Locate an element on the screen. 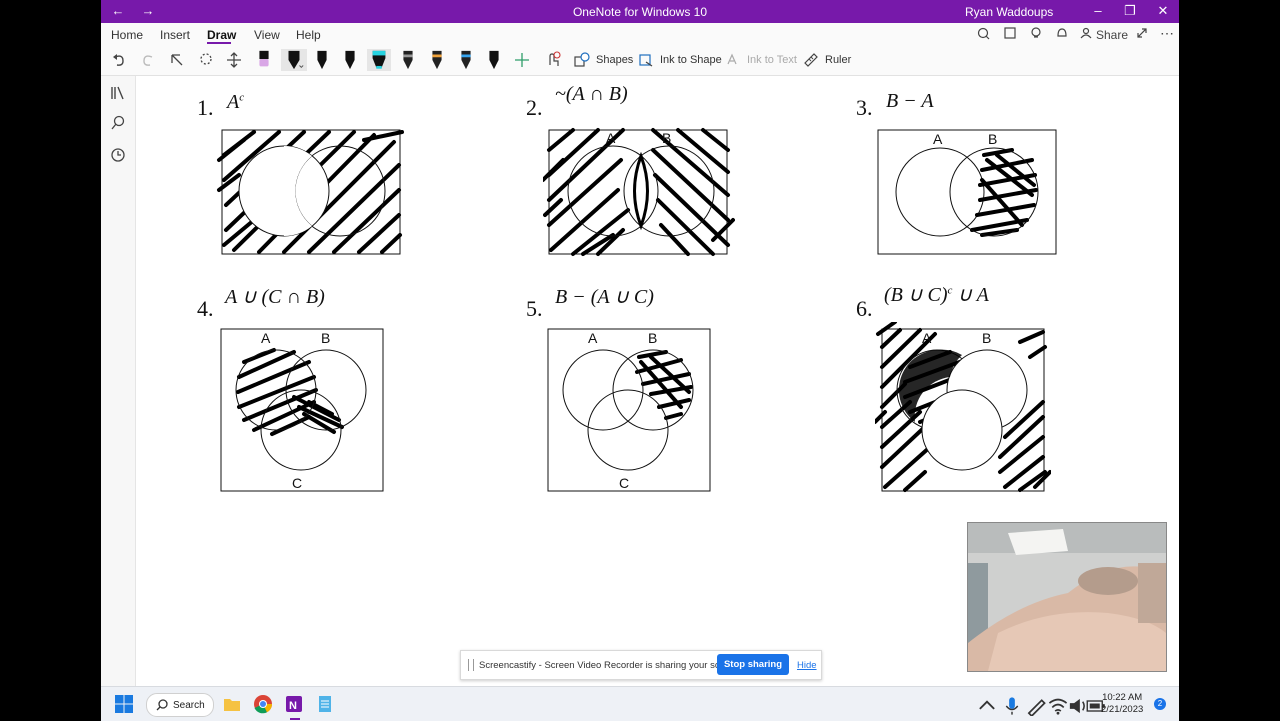 Image resolution: width=1280 pixels, height=721 pixels. ink-to-text-button: Ink to Text is located at coordinates (761, 60).